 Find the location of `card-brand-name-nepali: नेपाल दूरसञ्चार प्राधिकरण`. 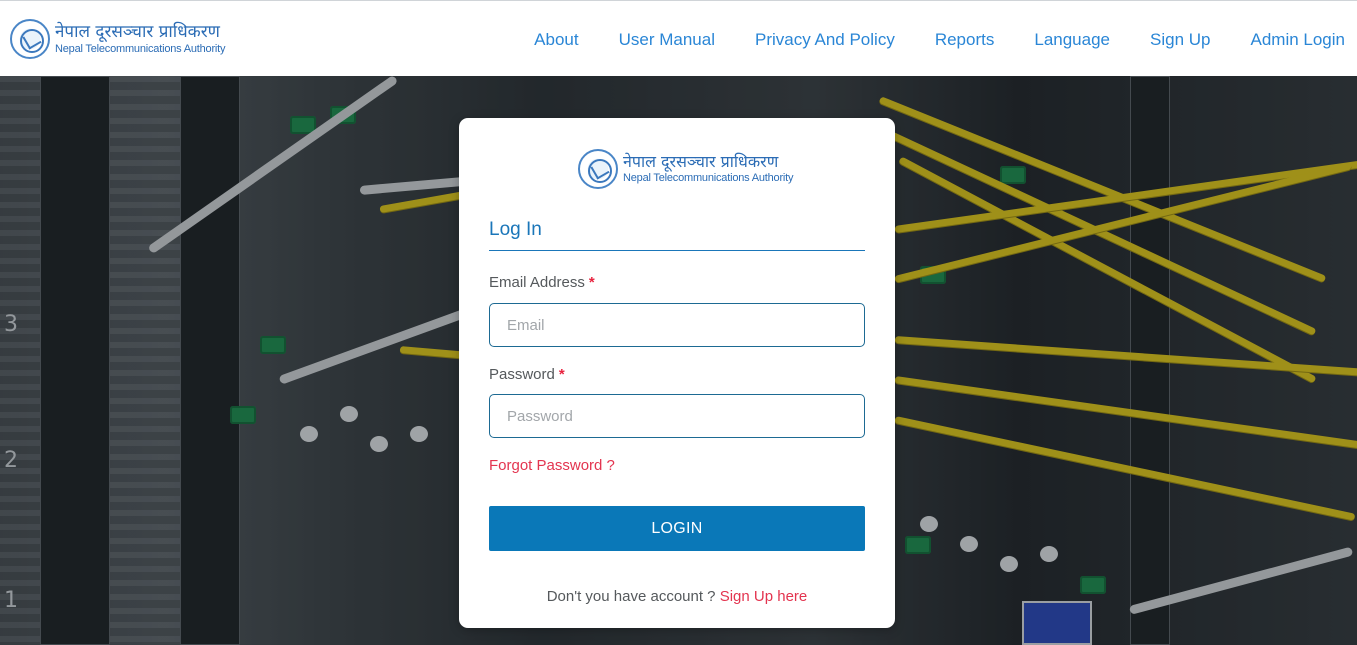

card-brand-name-nepali: नेपाल दूरसञ्चार प्राधिकरण is located at coordinates (701, 161).